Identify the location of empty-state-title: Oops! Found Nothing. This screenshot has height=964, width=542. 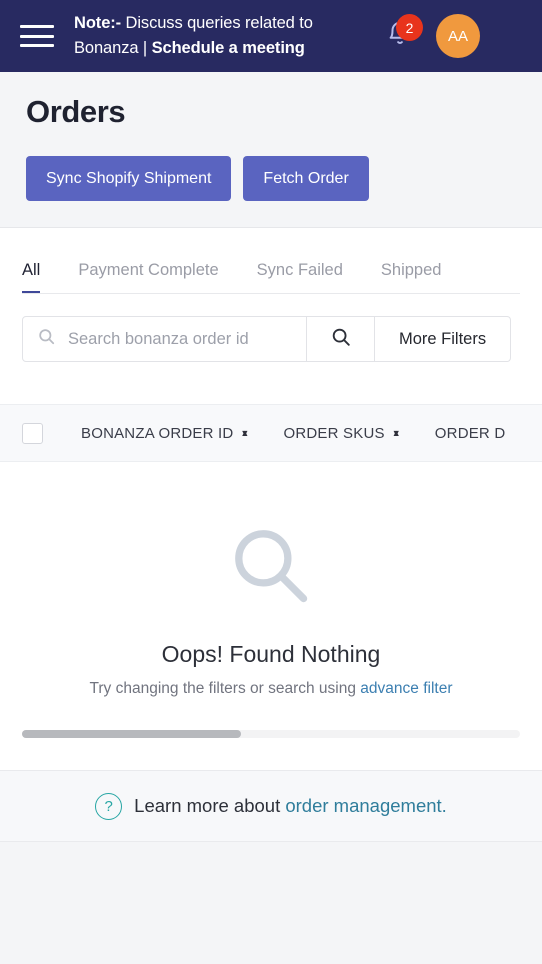
(271, 654).